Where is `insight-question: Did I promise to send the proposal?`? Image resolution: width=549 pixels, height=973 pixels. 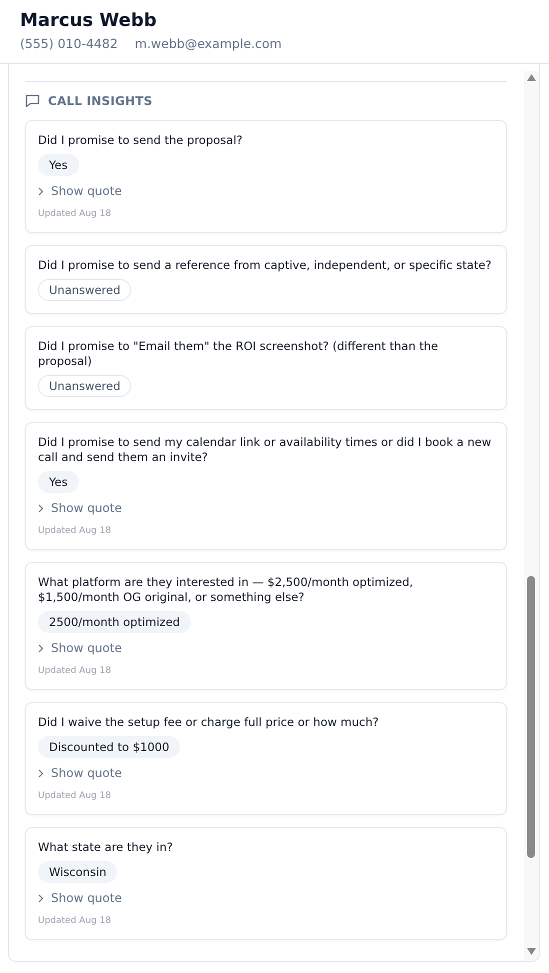 insight-question: Did I promise to send the proposal? is located at coordinates (141, 140).